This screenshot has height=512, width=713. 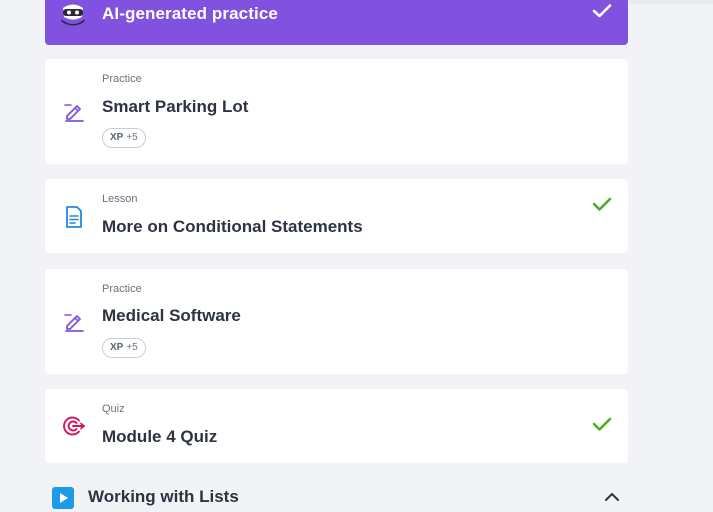 I want to click on item-type-label: Quiz, so click(x=113, y=409).